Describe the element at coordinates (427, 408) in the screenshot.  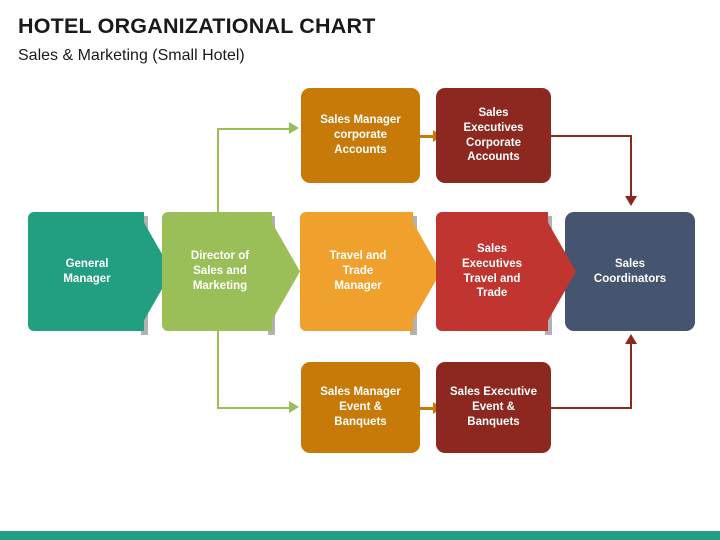
I see `connector-events-mgr-to-exec` at that location.